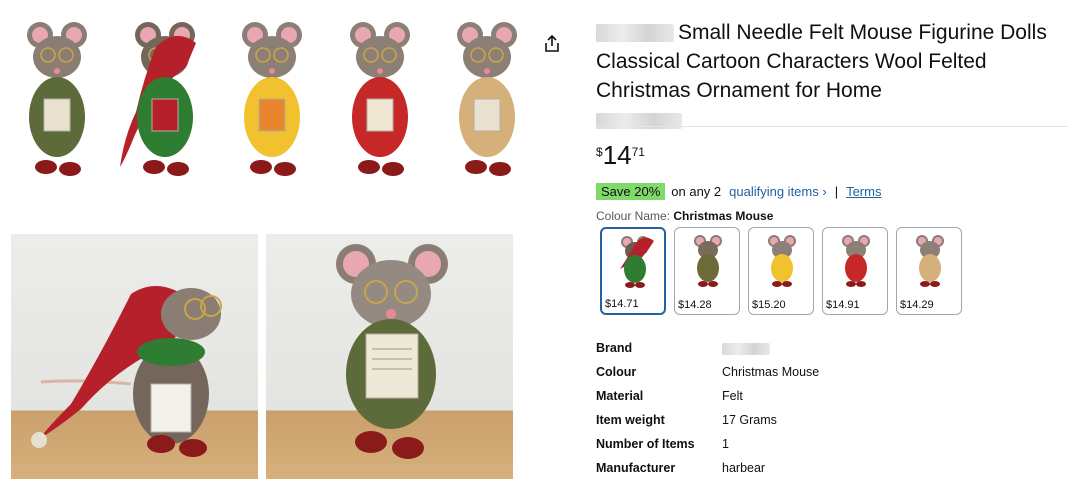  What do you see at coordinates (778, 191) in the screenshot?
I see `qualifying-items-link: qualifying items ›` at bounding box center [778, 191].